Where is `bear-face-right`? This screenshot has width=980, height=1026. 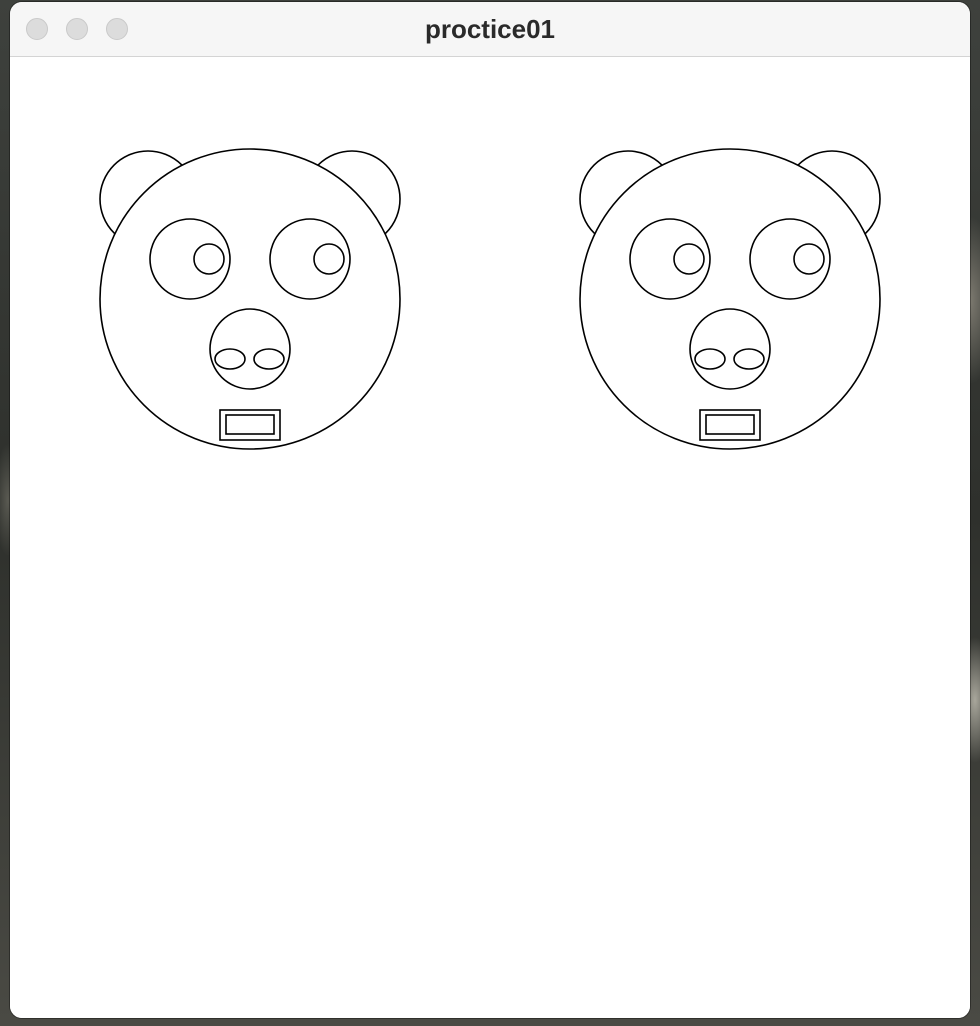
bear-face-right is located at coordinates (730, 299).